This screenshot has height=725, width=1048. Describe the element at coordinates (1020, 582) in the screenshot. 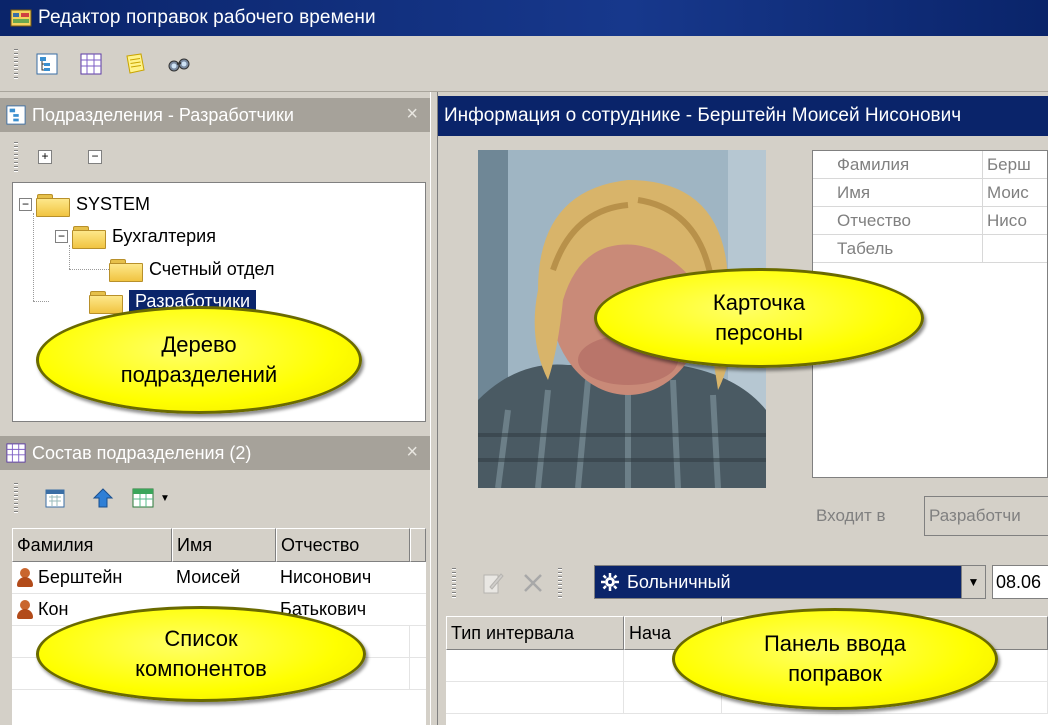

I see `date-field: 08.06` at that location.